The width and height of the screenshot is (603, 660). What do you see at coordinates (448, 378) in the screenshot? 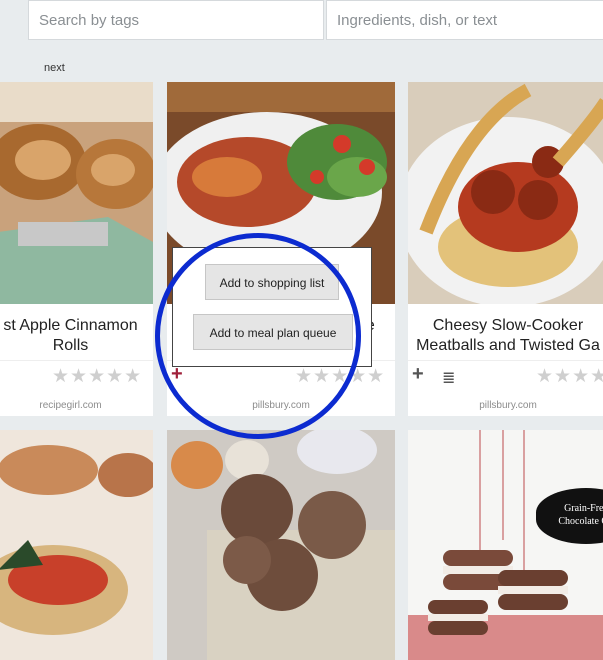
I see `list-icon: ≣` at bounding box center [448, 378].